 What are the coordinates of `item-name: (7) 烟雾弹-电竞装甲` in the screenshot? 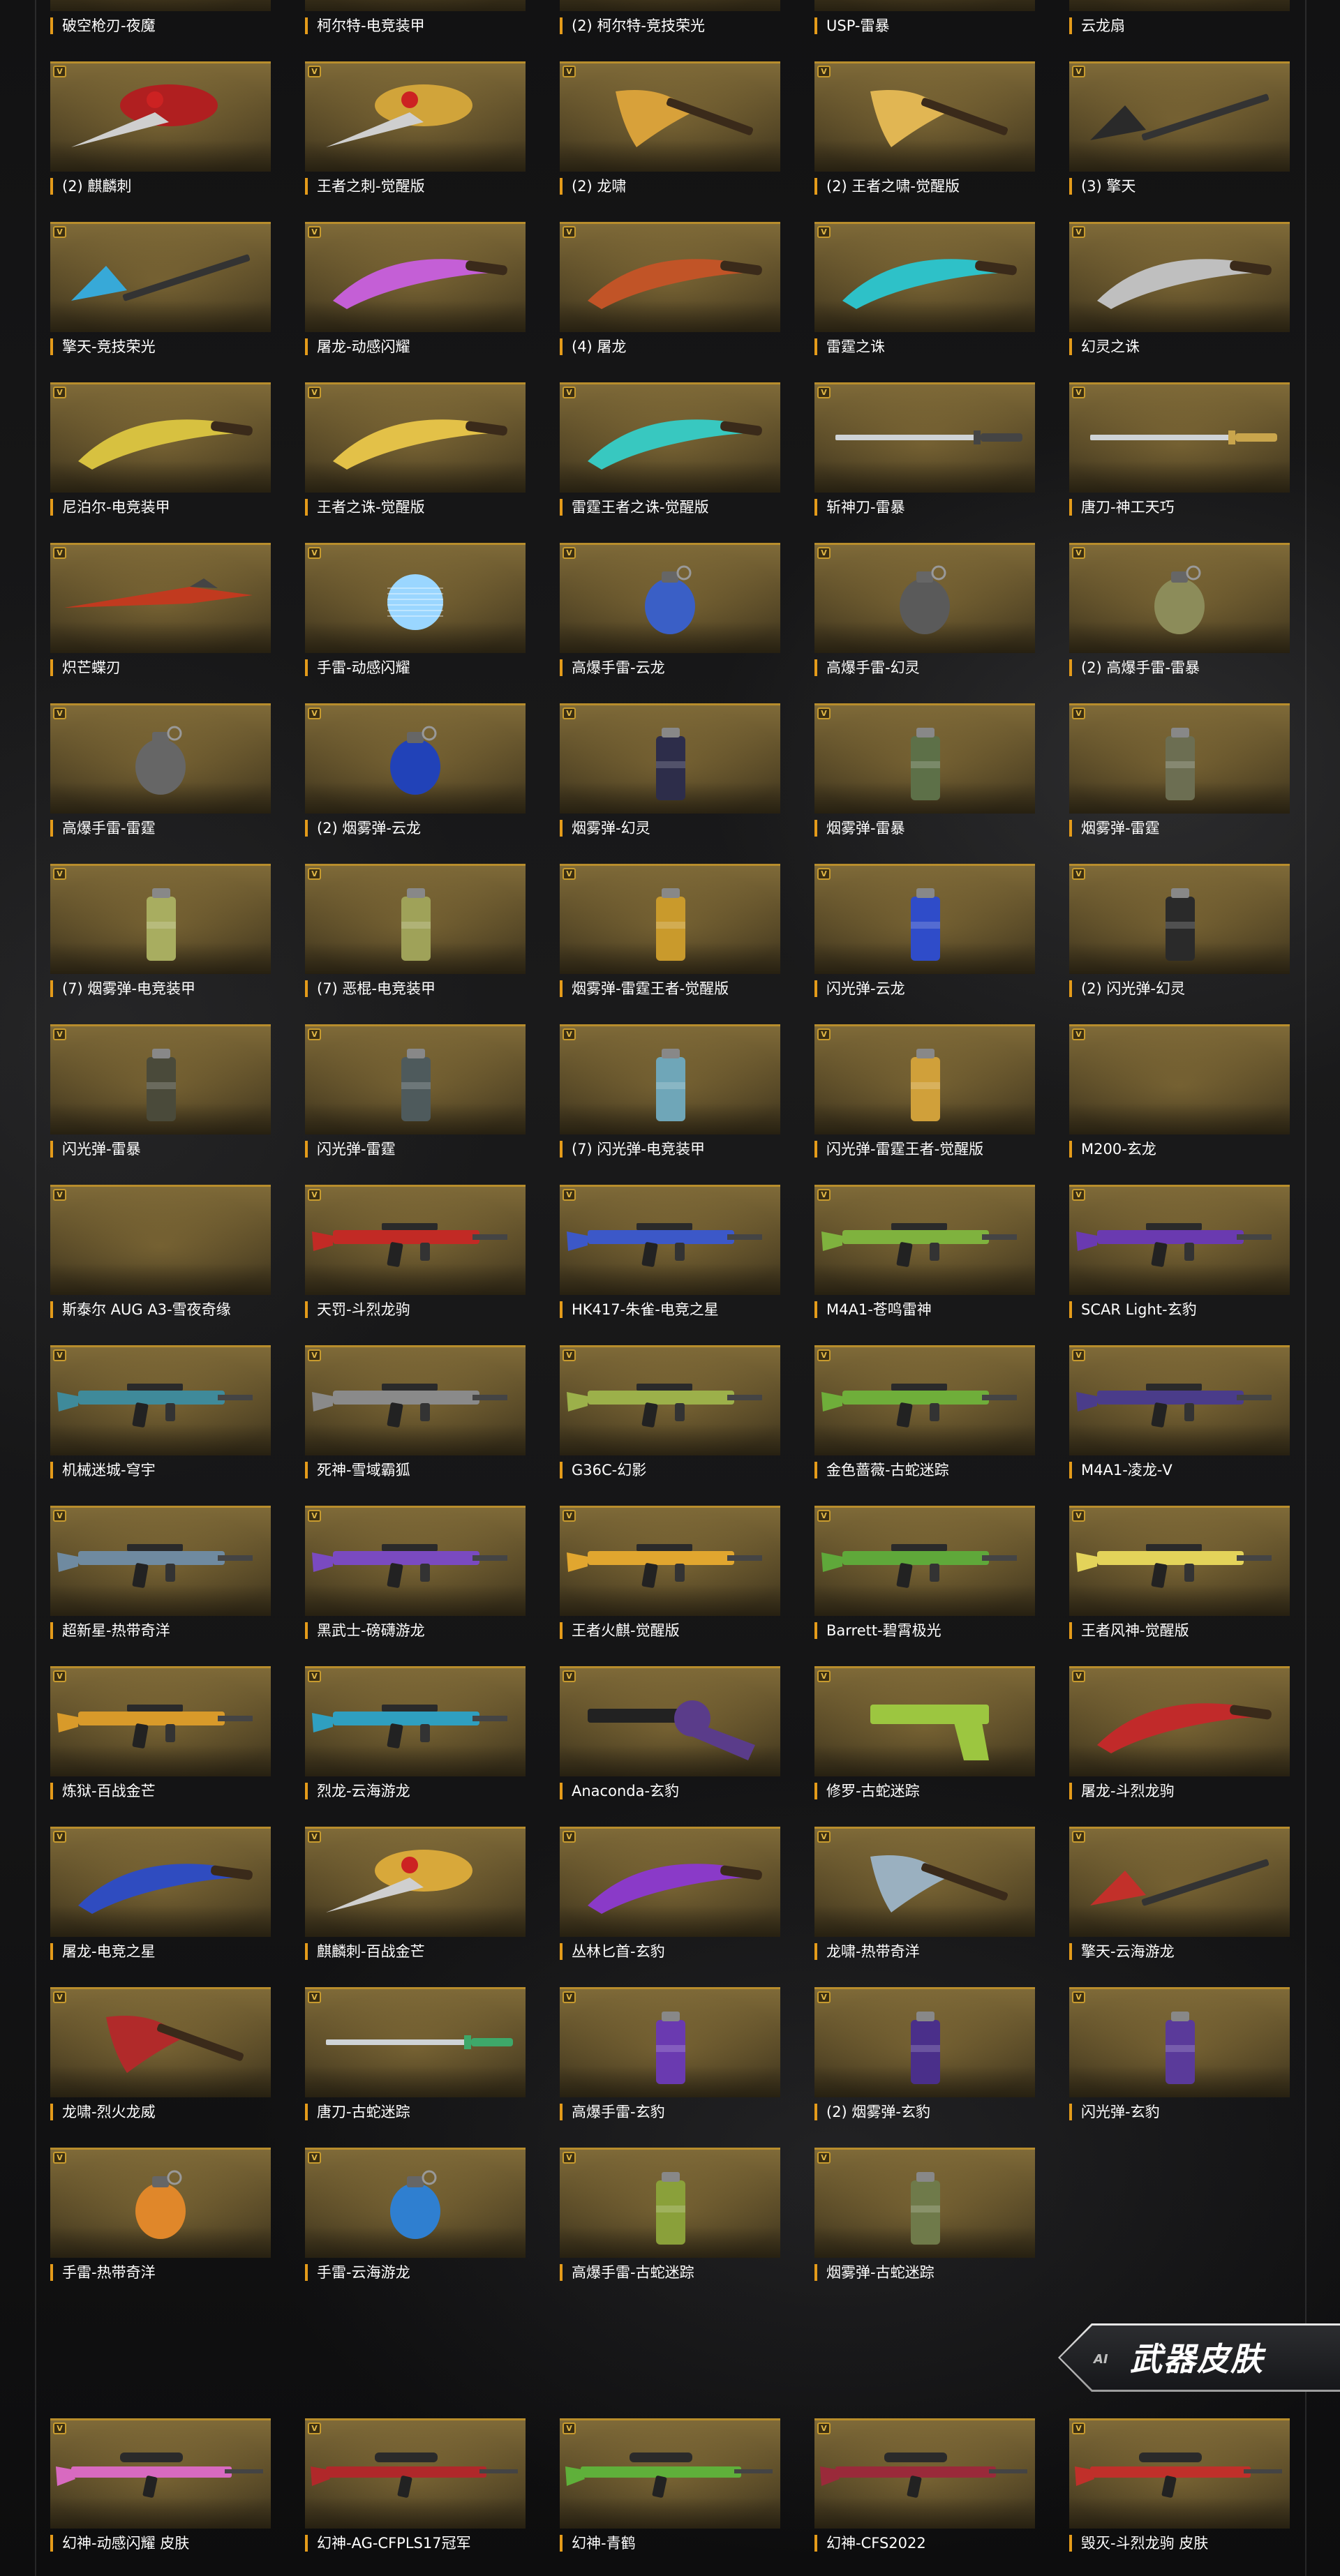 It's located at (162, 988).